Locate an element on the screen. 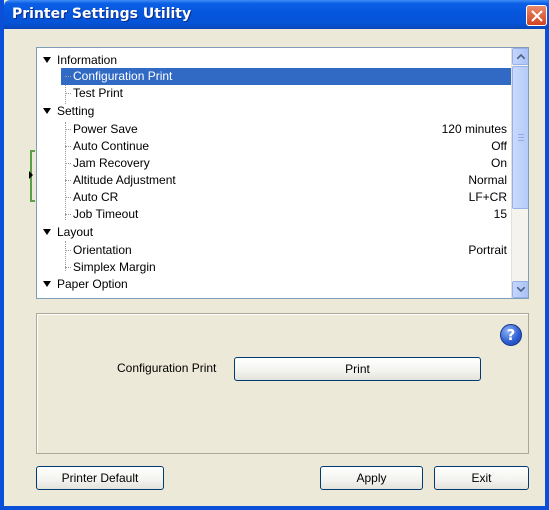 The image size is (549, 510). tree-group-label: Setting is located at coordinates (76, 111).